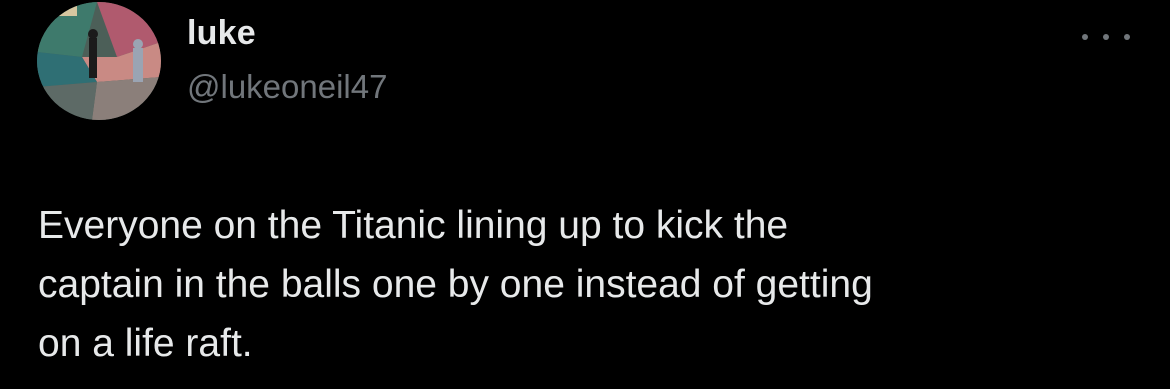  Describe the element at coordinates (221, 33) in the screenshot. I see `display-name: luke` at that location.